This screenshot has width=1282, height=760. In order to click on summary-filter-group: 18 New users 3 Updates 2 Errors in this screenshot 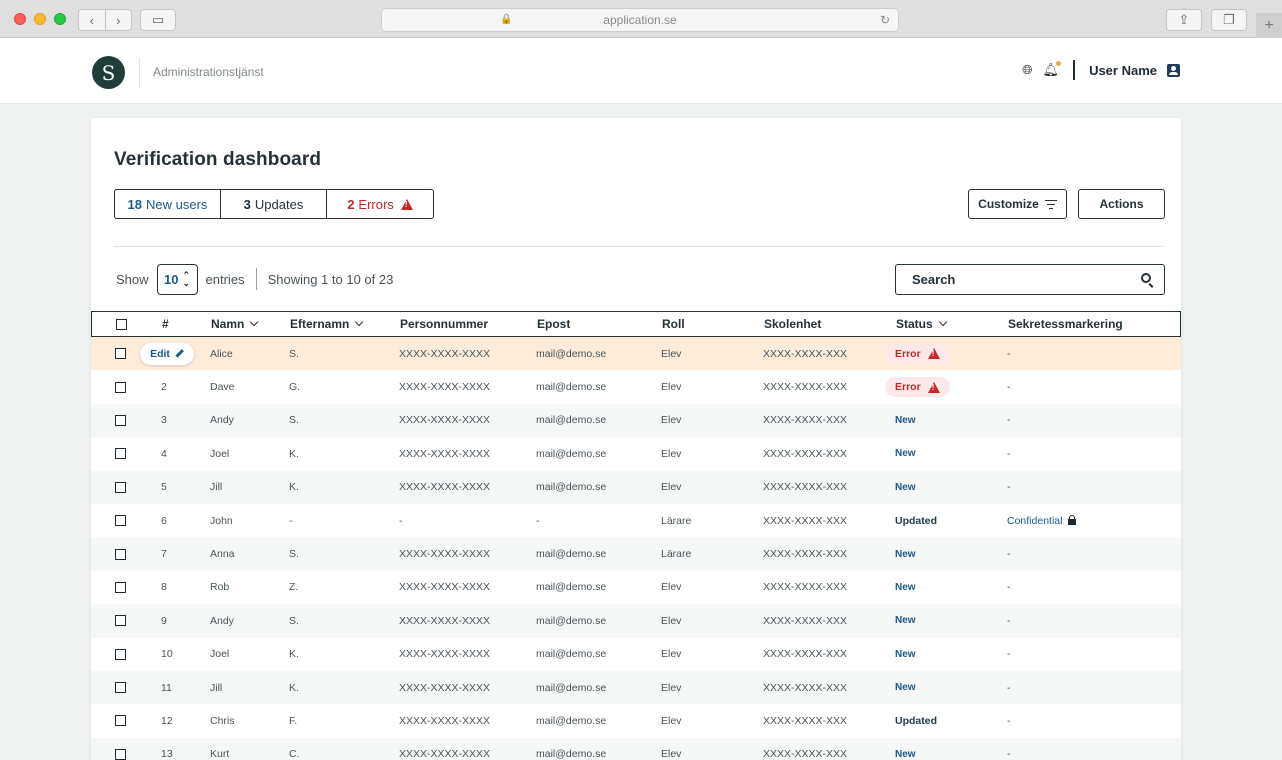, I will do `click(274, 204)`.